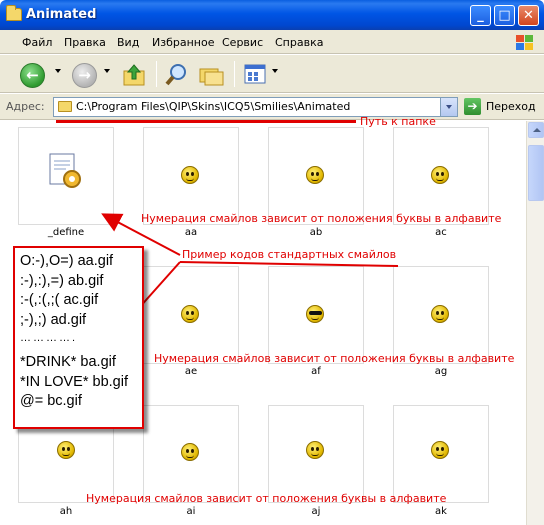  What do you see at coordinates (53, 319) in the screenshot?
I see `code-line: ;-),;) ad.gif` at bounding box center [53, 319].